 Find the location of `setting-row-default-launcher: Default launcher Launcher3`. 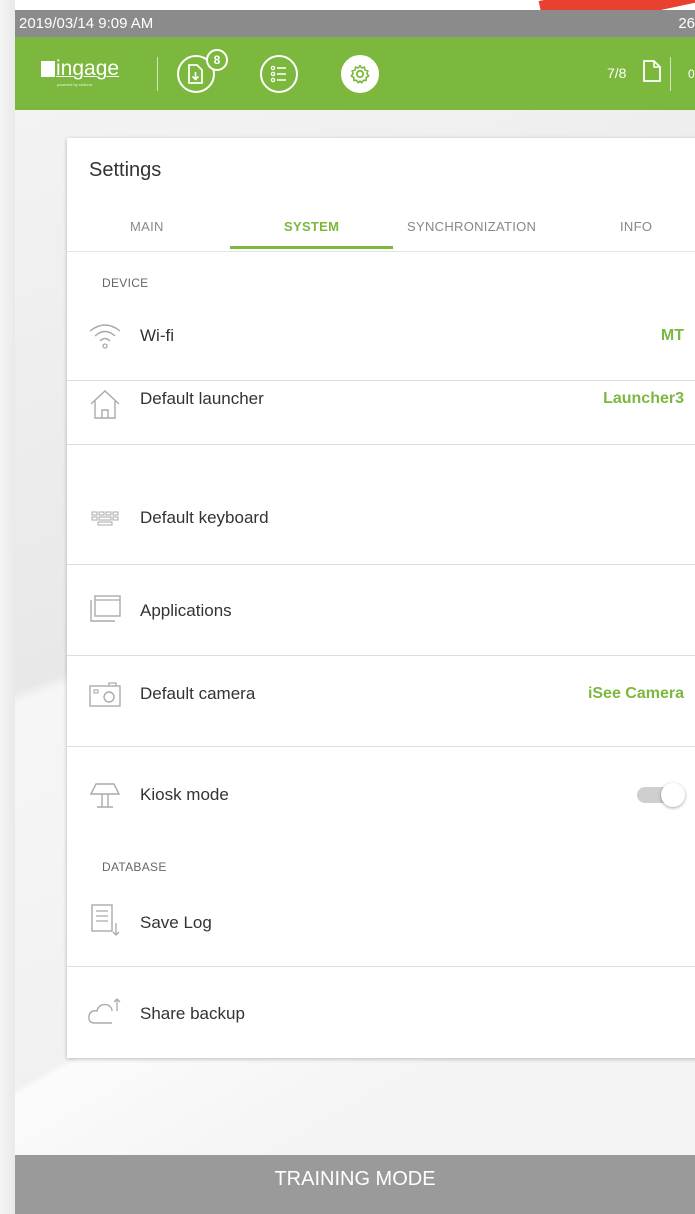

setting-row-default-launcher: Default launcher Launcher3 is located at coordinates (381, 413).